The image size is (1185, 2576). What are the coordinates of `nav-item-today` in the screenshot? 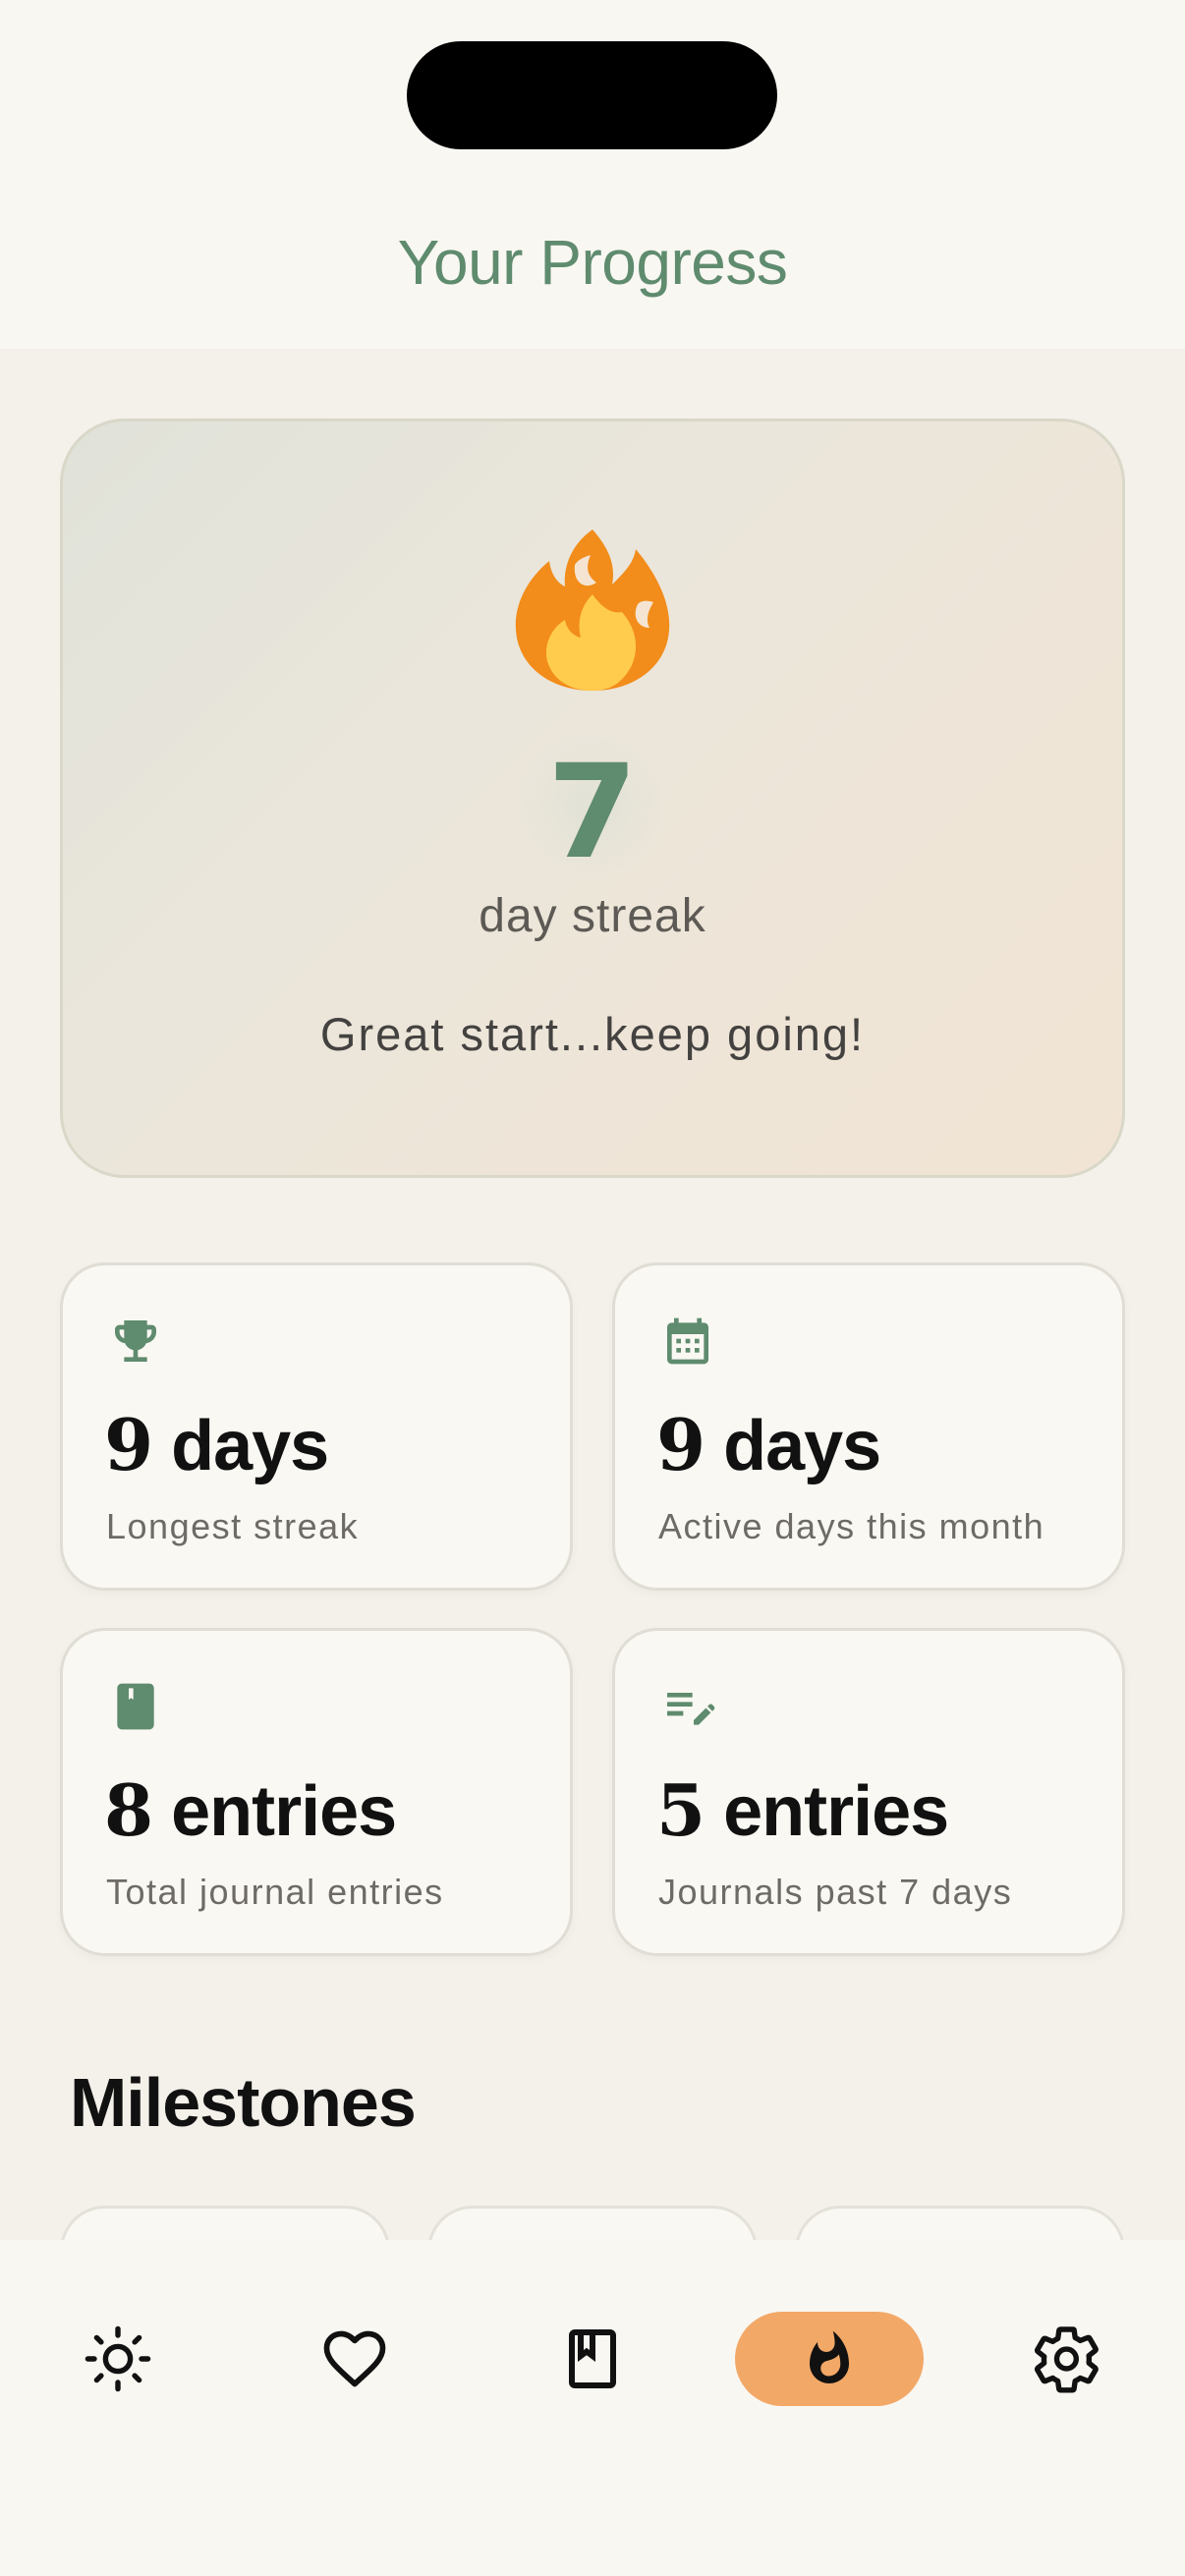 It's located at (118, 2359).